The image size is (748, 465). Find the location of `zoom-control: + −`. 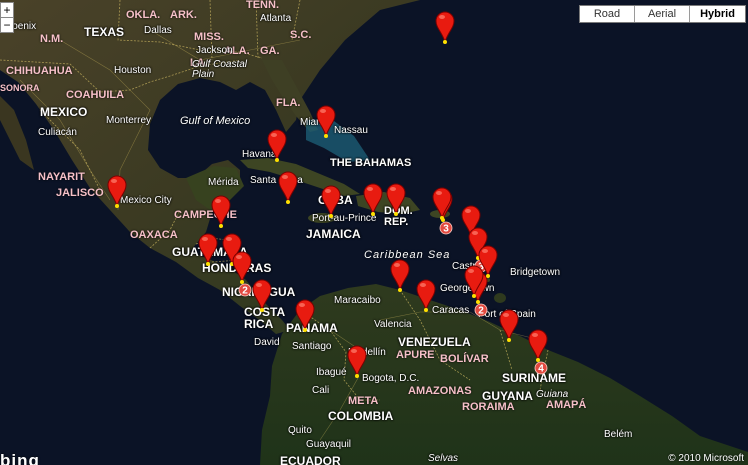

zoom-control: + − is located at coordinates (7, 17).